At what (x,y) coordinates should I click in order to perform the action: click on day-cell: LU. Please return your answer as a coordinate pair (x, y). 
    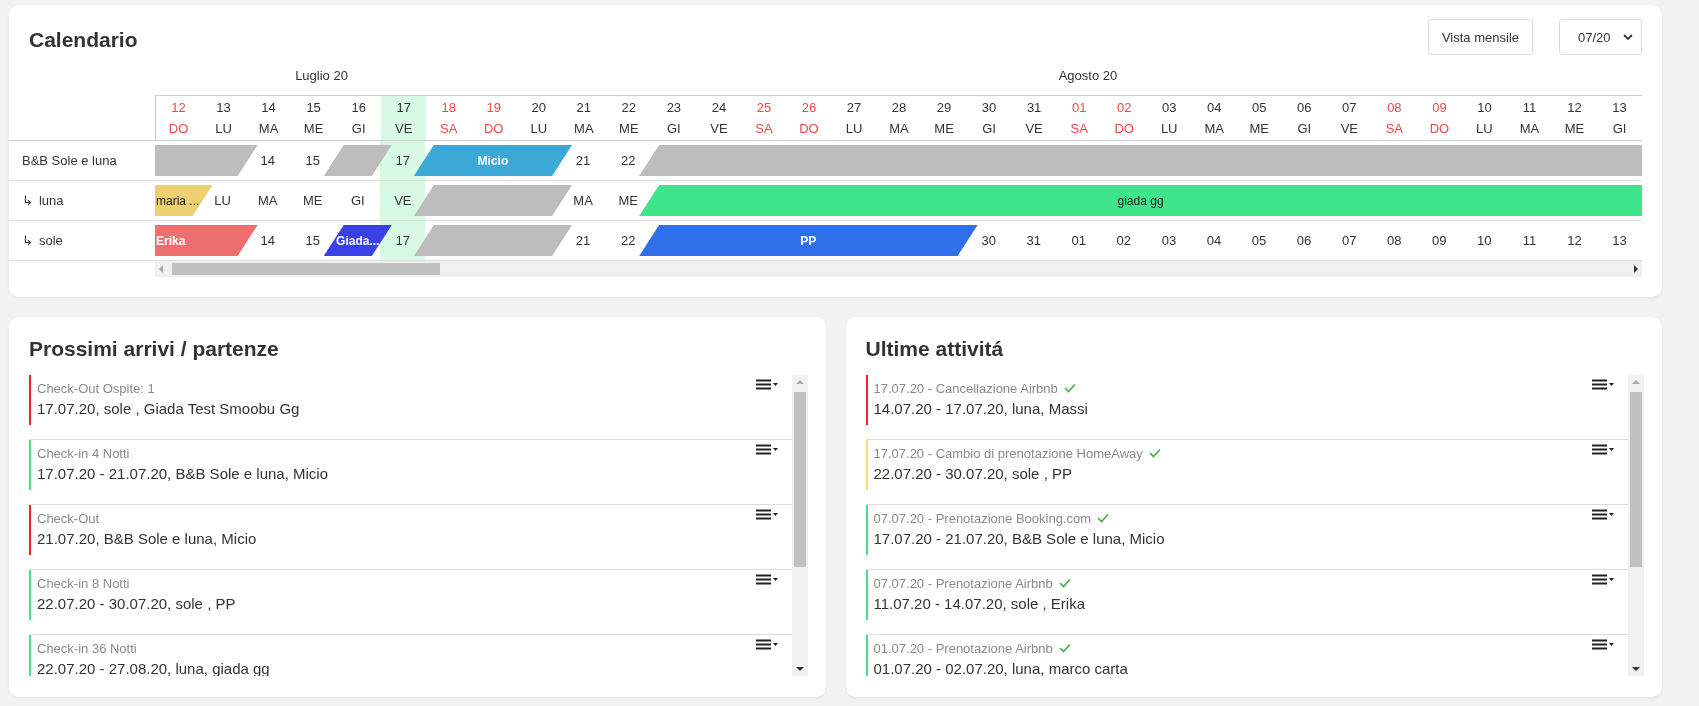
    Looking at the image, I should click on (222, 200).